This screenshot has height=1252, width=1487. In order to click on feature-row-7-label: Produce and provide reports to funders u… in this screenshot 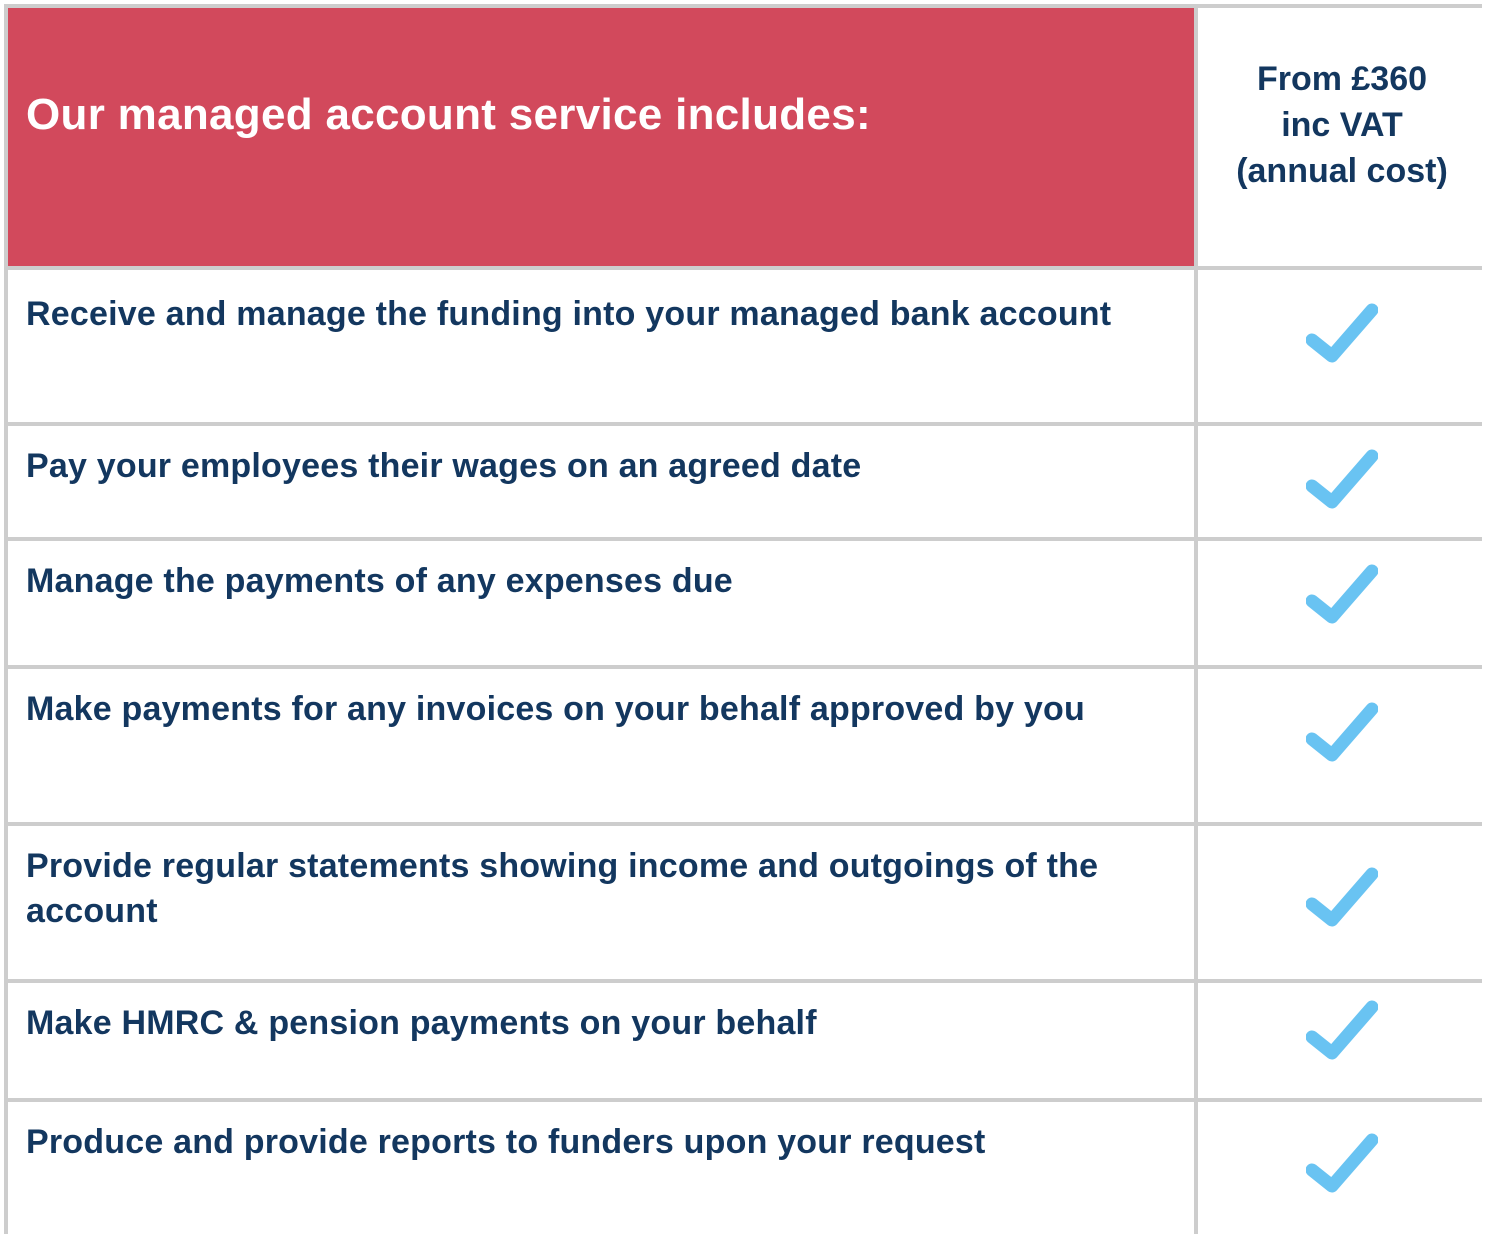, I will do `click(601, 1177)`.